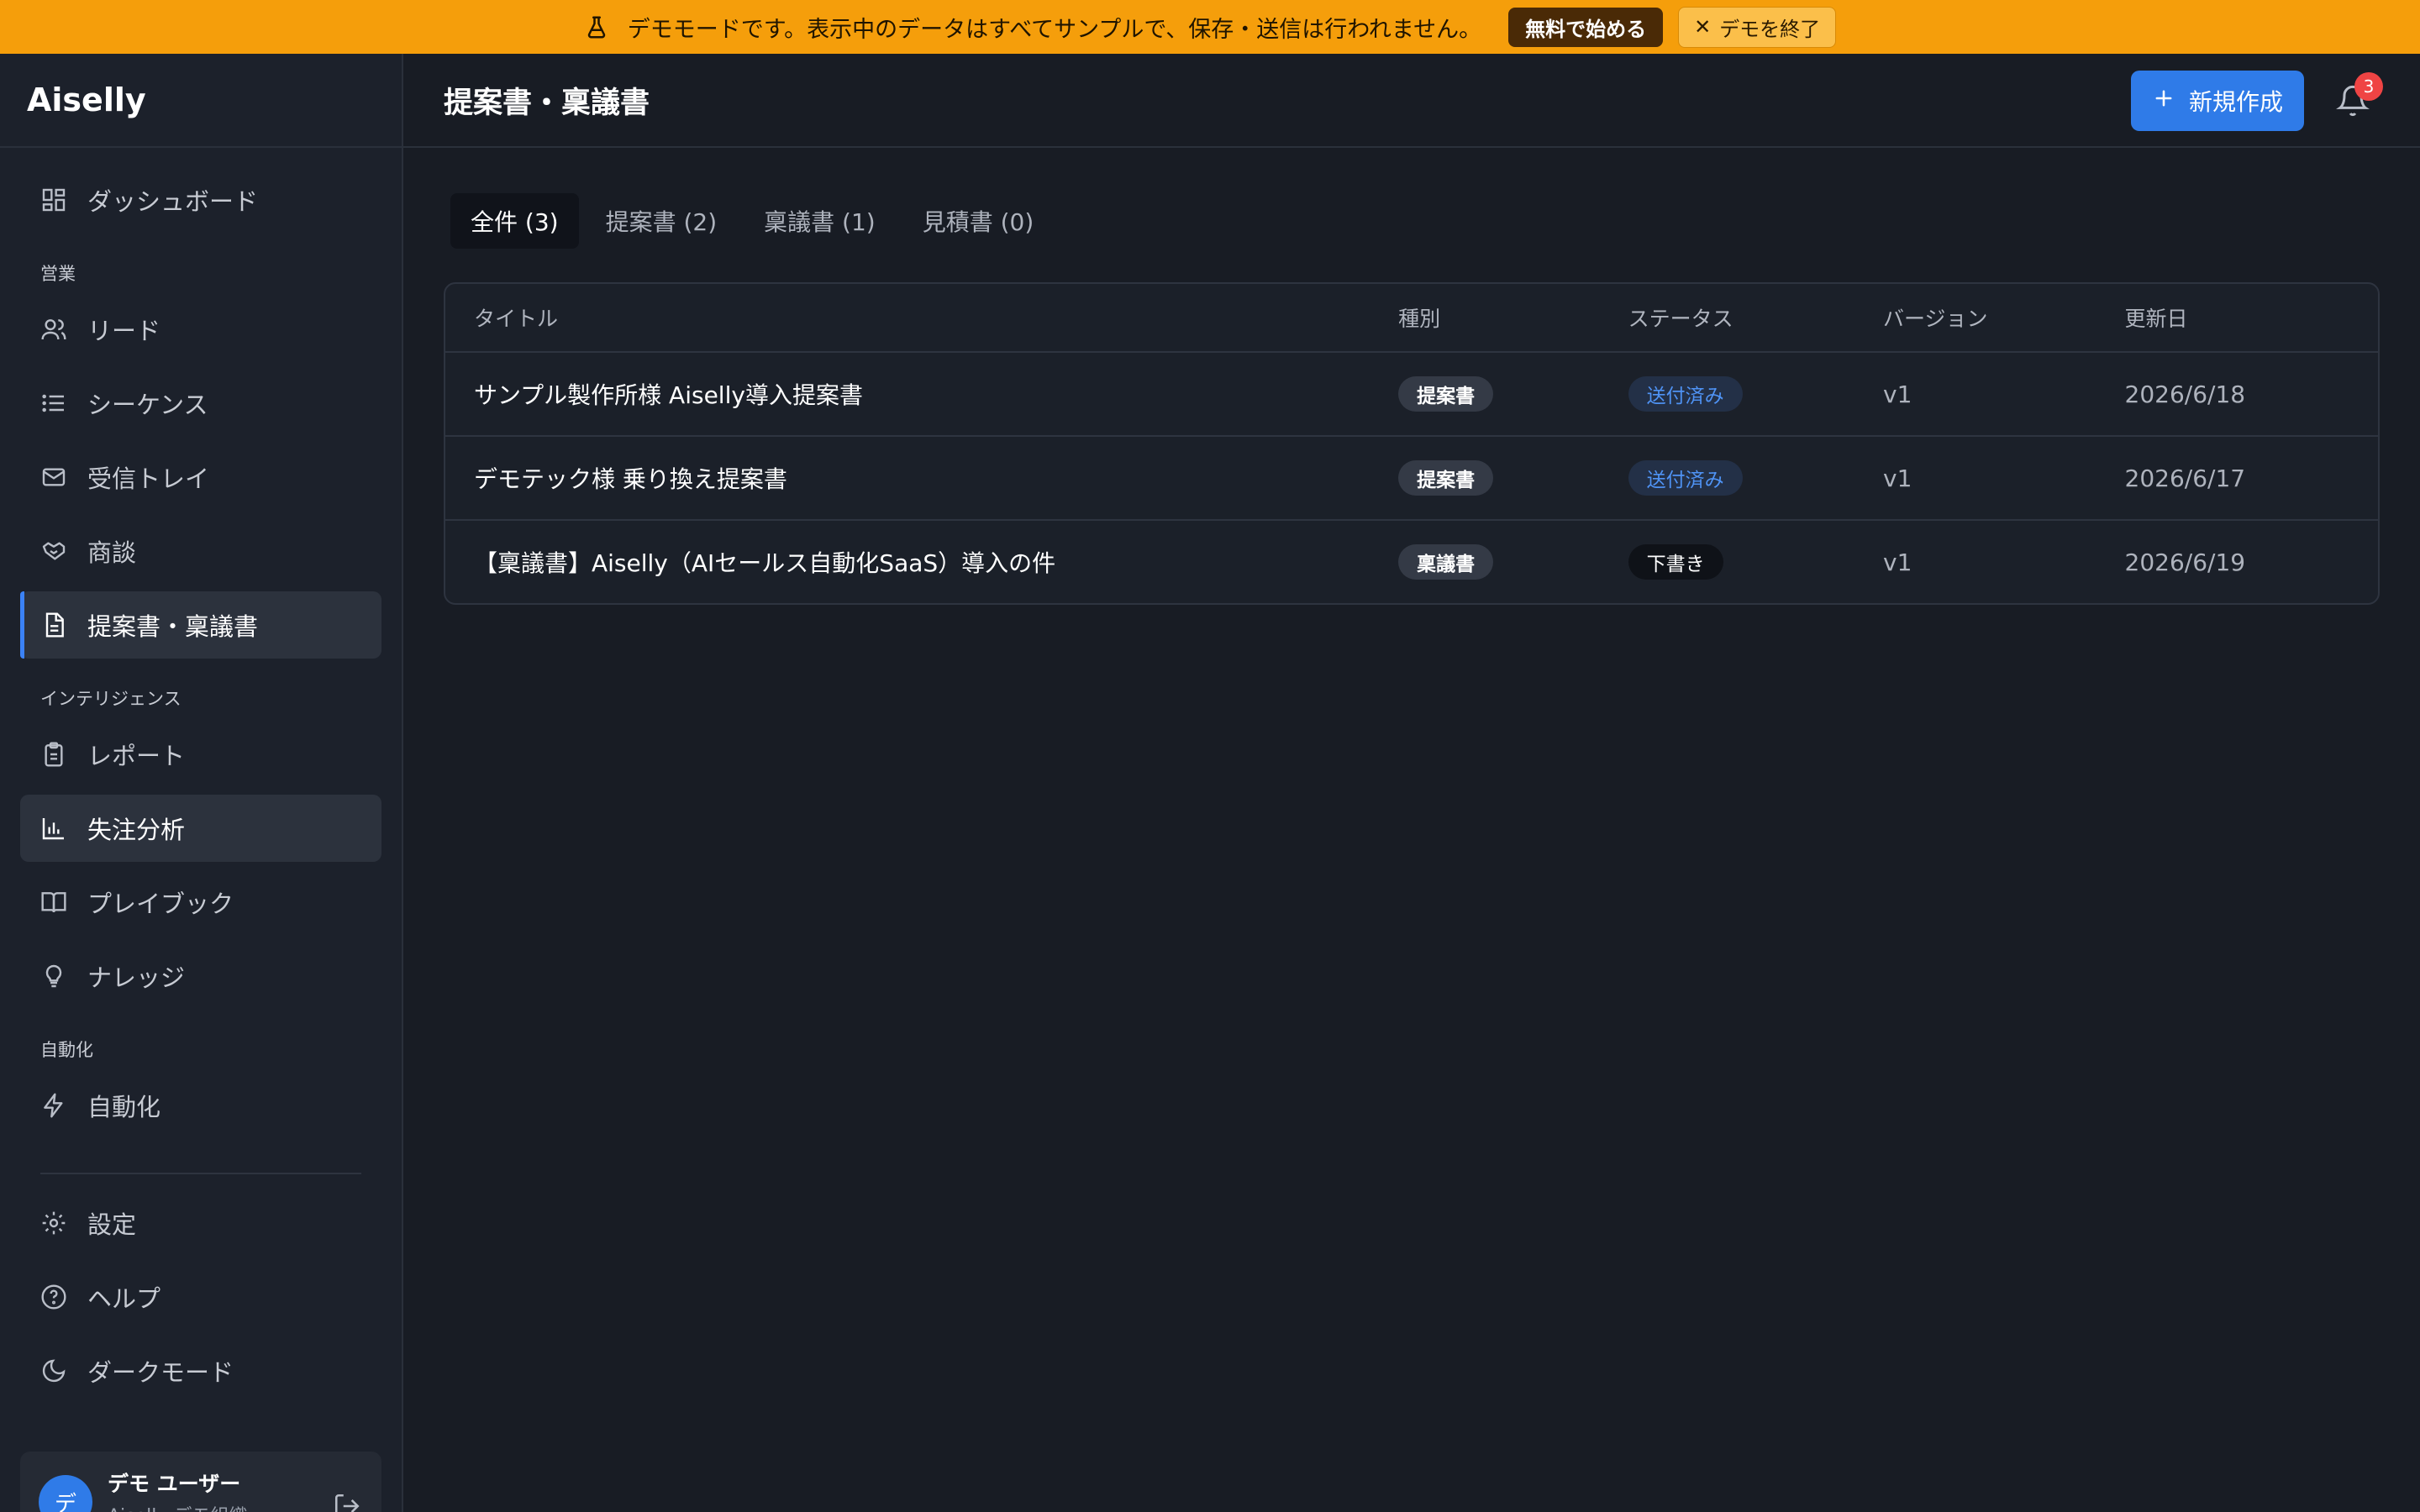 The height and width of the screenshot is (1512, 2420). What do you see at coordinates (173, 626) in the screenshot?
I see `sidebar-item-label: 提案書・稟議書` at bounding box center [173, 626].